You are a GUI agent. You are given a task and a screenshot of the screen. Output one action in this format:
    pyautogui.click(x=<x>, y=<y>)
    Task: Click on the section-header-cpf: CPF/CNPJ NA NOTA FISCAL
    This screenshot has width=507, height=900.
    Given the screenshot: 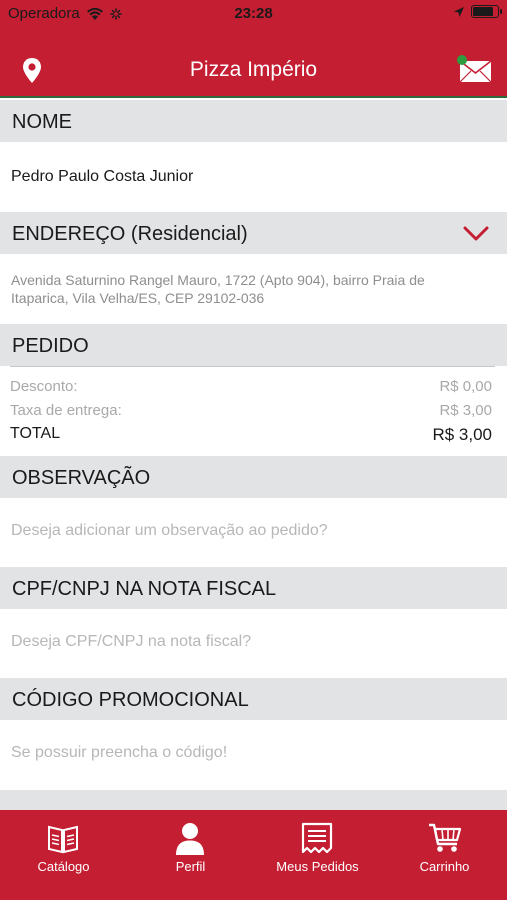 What is the action you would take?
    pyautogui.click(x=253, y=588)
    